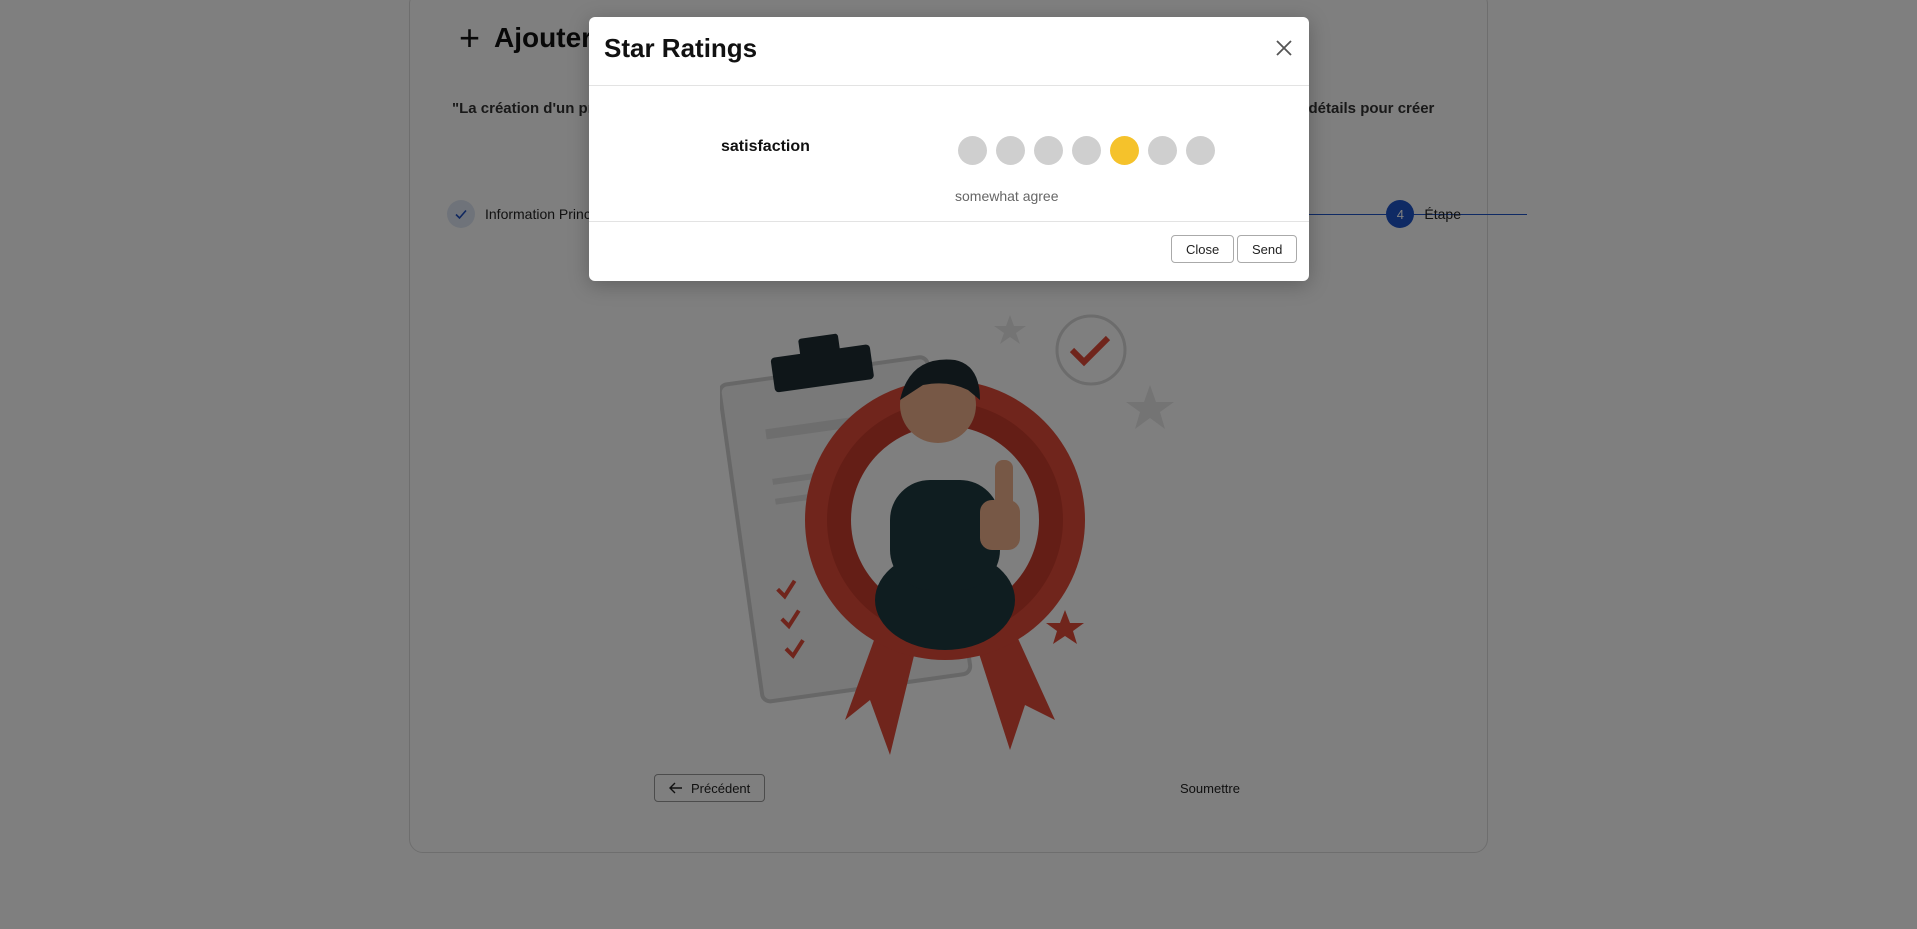 The image size is (1917, 929). I want to click on rating-value-text: somewhat agree, so click(1007, 196).